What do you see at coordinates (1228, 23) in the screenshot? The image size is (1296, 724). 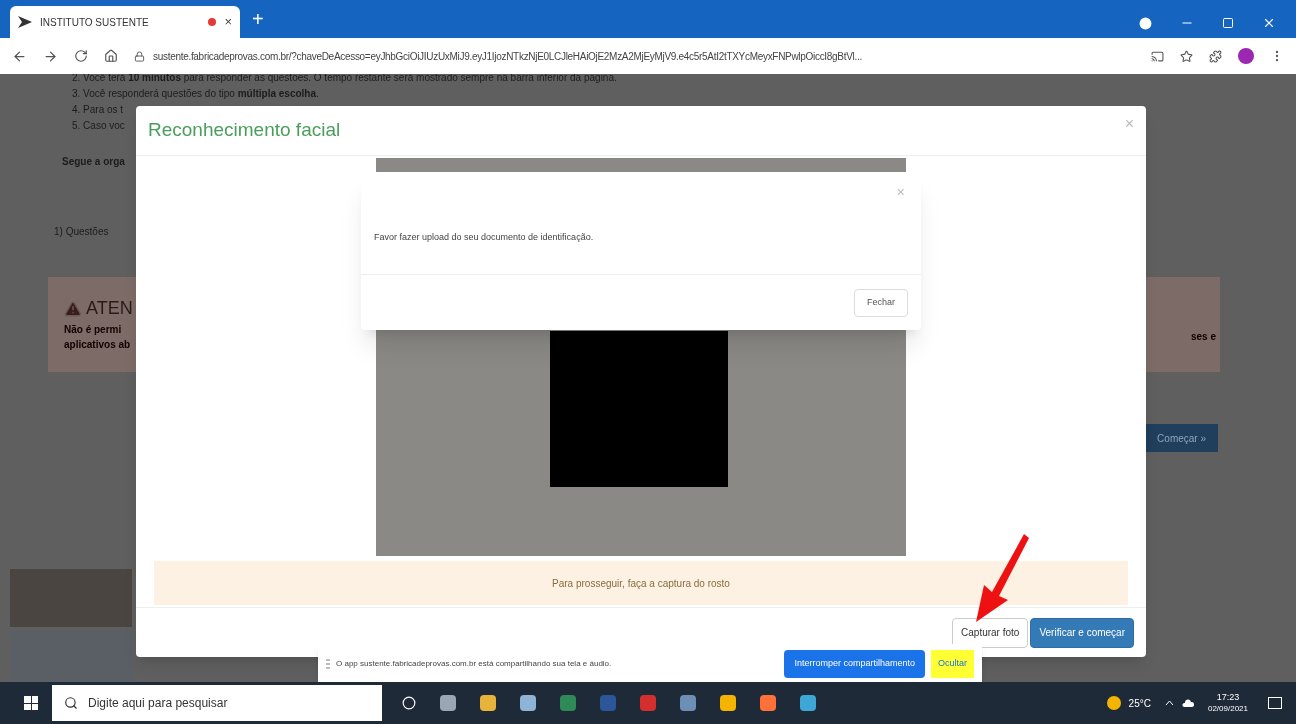 I see `maximize-icon` at bounding box center [1228, 23].